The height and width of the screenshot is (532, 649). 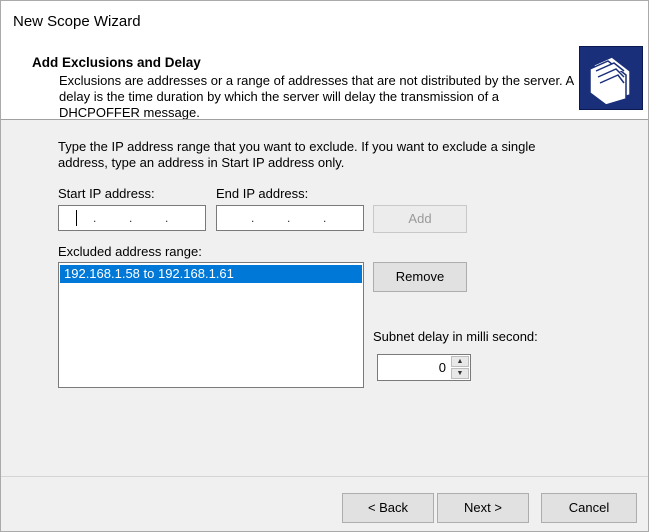 I want to click on text-caret, so click(x=76, y=218).